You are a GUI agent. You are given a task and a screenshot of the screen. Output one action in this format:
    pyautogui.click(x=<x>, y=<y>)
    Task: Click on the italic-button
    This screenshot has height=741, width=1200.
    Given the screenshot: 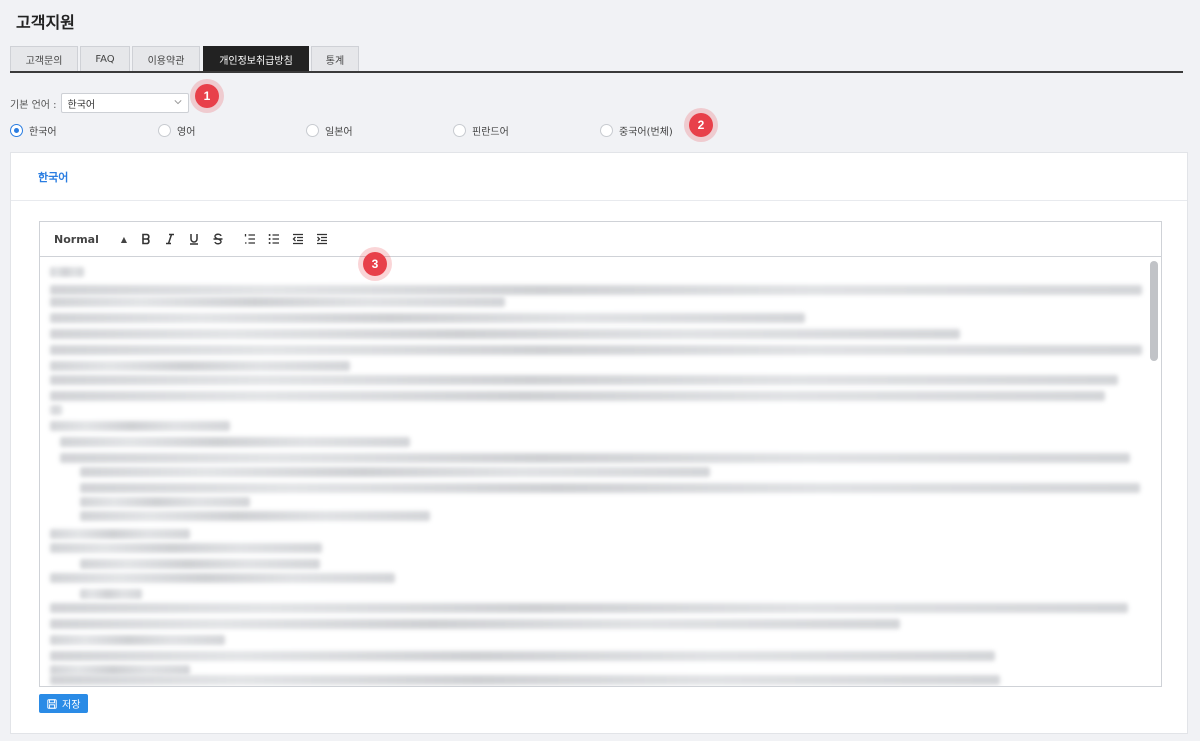 What is the action you would take?
    pyautogui.click(x=170, y=239)
    